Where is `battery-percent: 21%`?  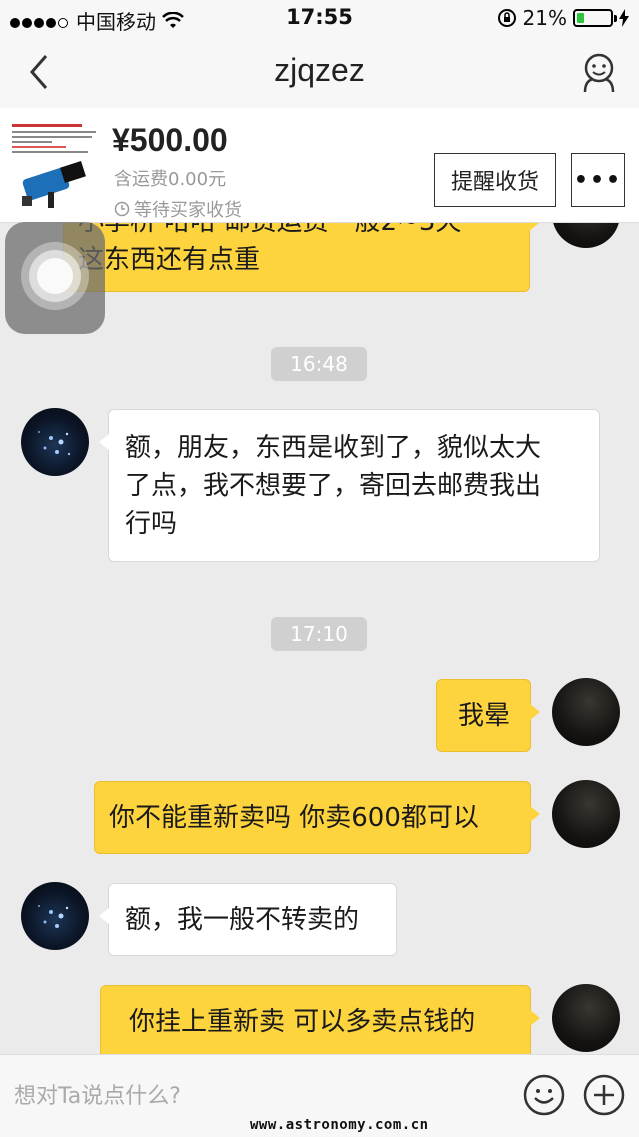 battery-percent: 21% is located at coordinates (544, 18).